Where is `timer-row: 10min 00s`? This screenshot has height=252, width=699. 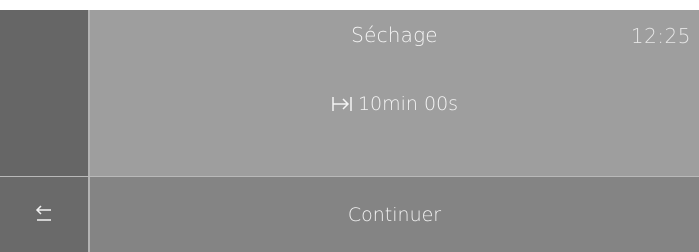
timer-row: 10min 00s is located at coordinates (394, 104).